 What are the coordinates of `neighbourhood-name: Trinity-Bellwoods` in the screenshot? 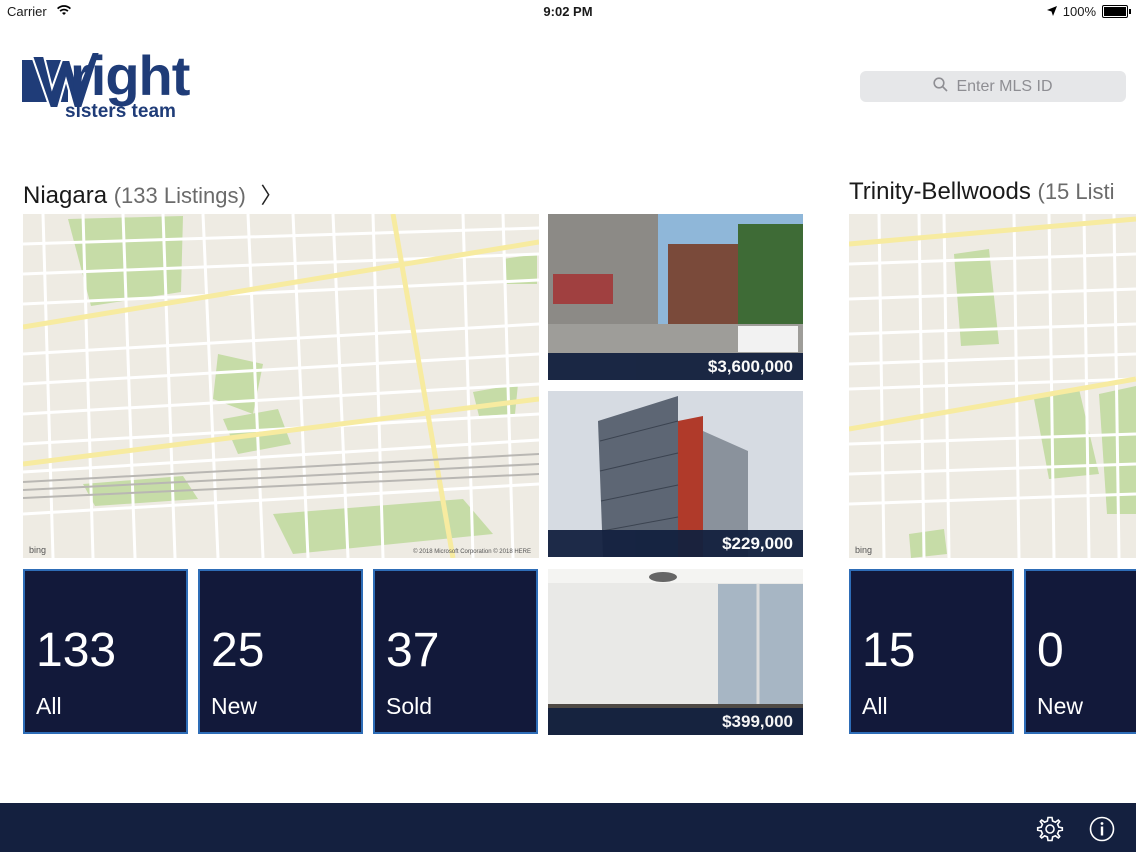 It's located at (940, 191).